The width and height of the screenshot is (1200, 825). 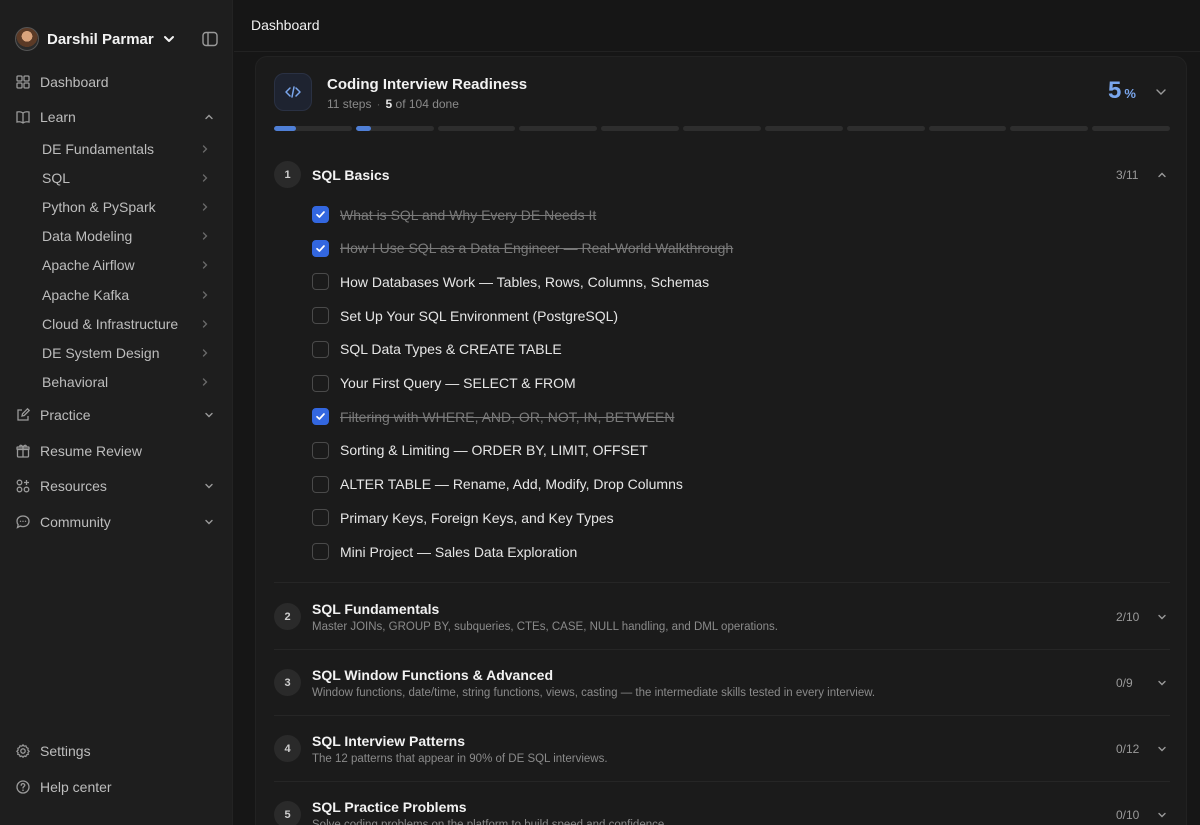 What do you see at coordinates (126, 265) in the screenshot?
I see `sidebar-subitem-apache-airflow: Apache Airflow` at bounding box center [126, 265].